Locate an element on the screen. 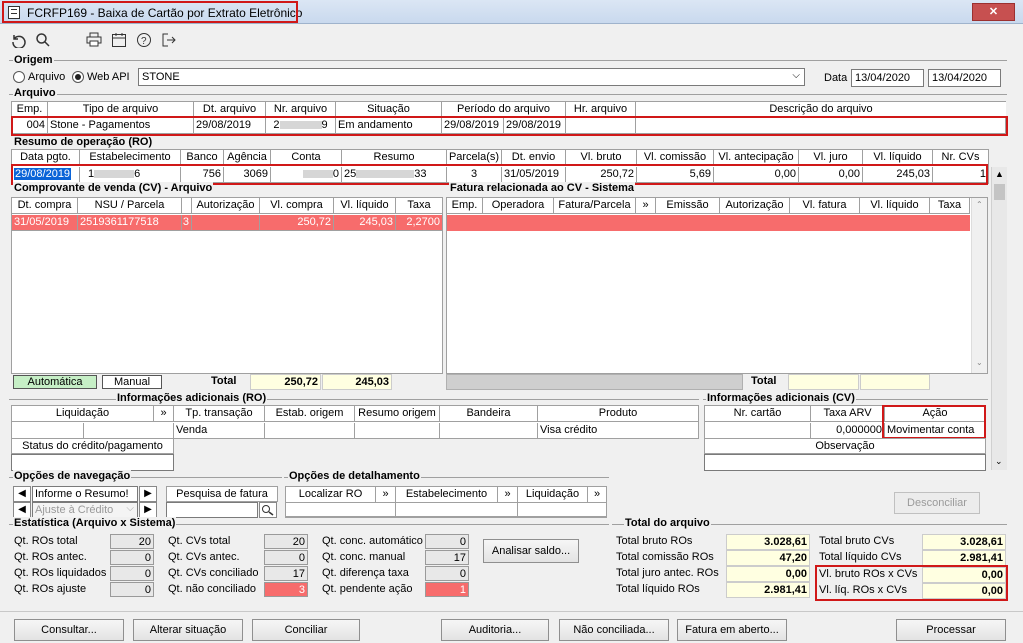 The width and height of the screenshot is (1023, 643). stat-label: Qt. não conciliado is located at coordinates (212, 589).